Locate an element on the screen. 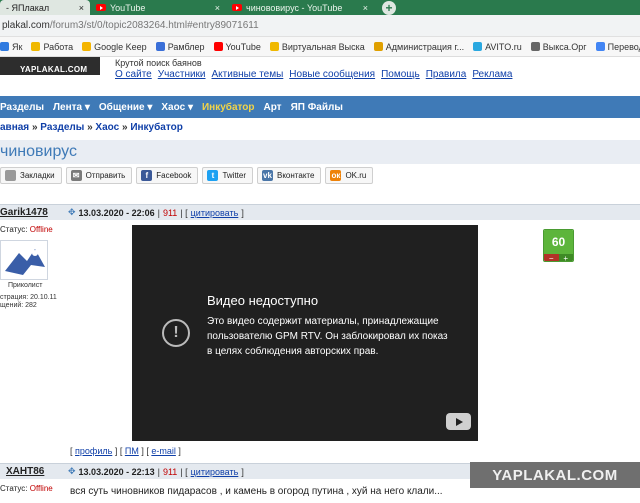 The height and width of the screenshot is (503, 640). breadcrumb-sections: Разделы is located at coordinates (62, 127).